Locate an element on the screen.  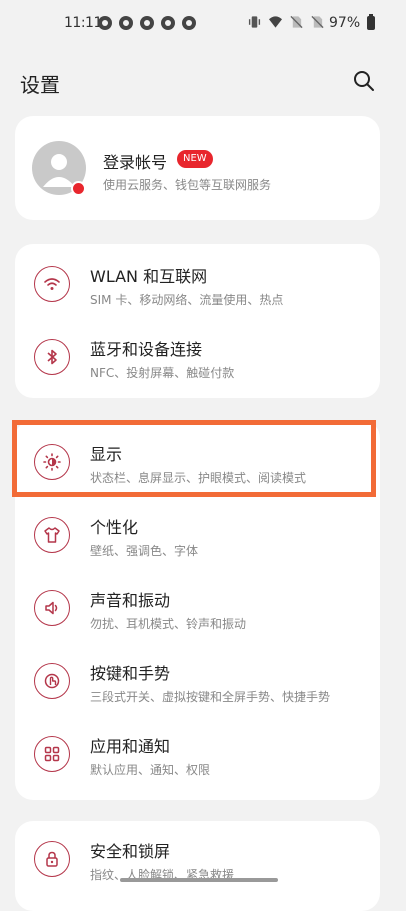
page-title: 设置 is located at coordinates (40, 85).